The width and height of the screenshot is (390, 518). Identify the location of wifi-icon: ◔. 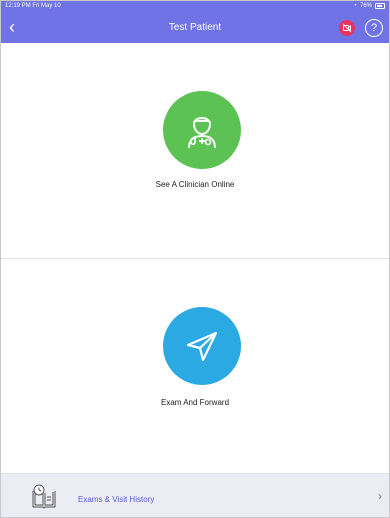
(355, 6).